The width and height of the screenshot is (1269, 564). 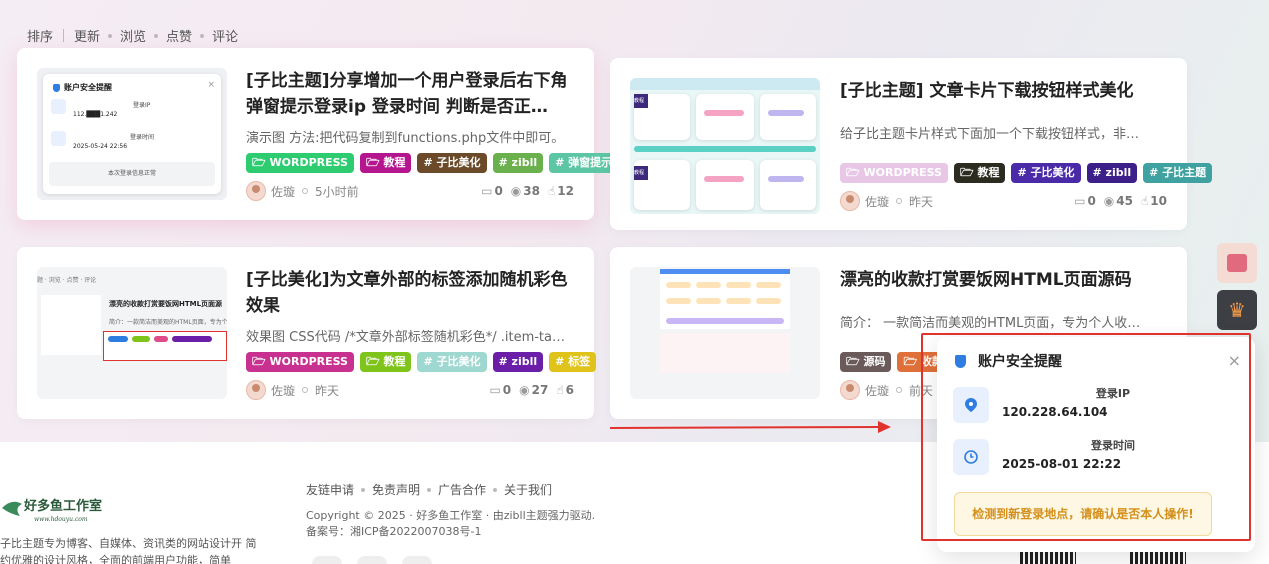 I want to click on thumb-time-label: 登录时间, so click(x=142, y=137).